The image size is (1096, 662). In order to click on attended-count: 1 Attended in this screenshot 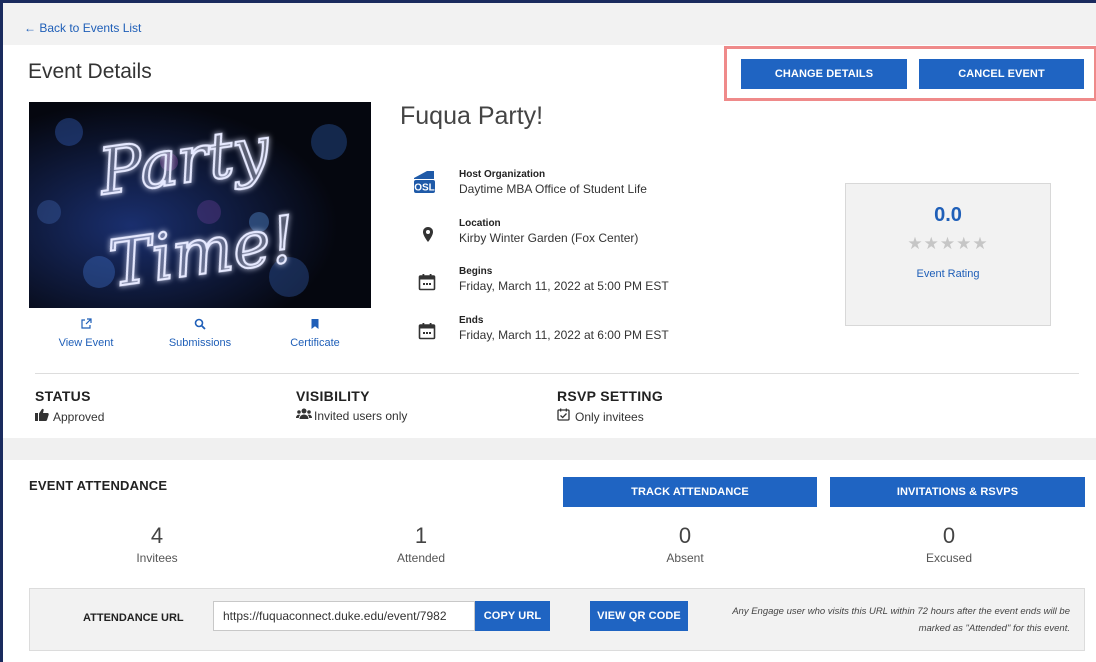, I will do `click(421, 544)`.